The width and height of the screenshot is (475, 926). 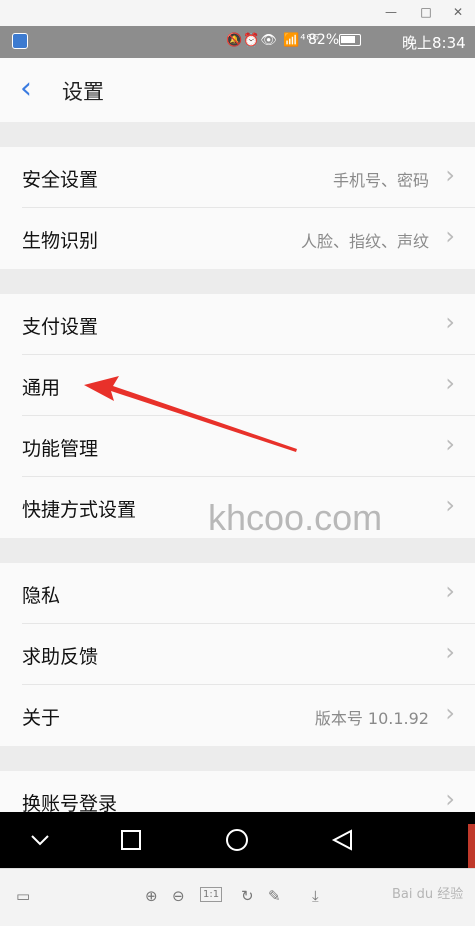 I want to click on viewer-toolbar: ▭ ⊕ ⊖ 1:1 ↻ ✎ ⤓ Bai du 经验, so click(x=237, y=897).